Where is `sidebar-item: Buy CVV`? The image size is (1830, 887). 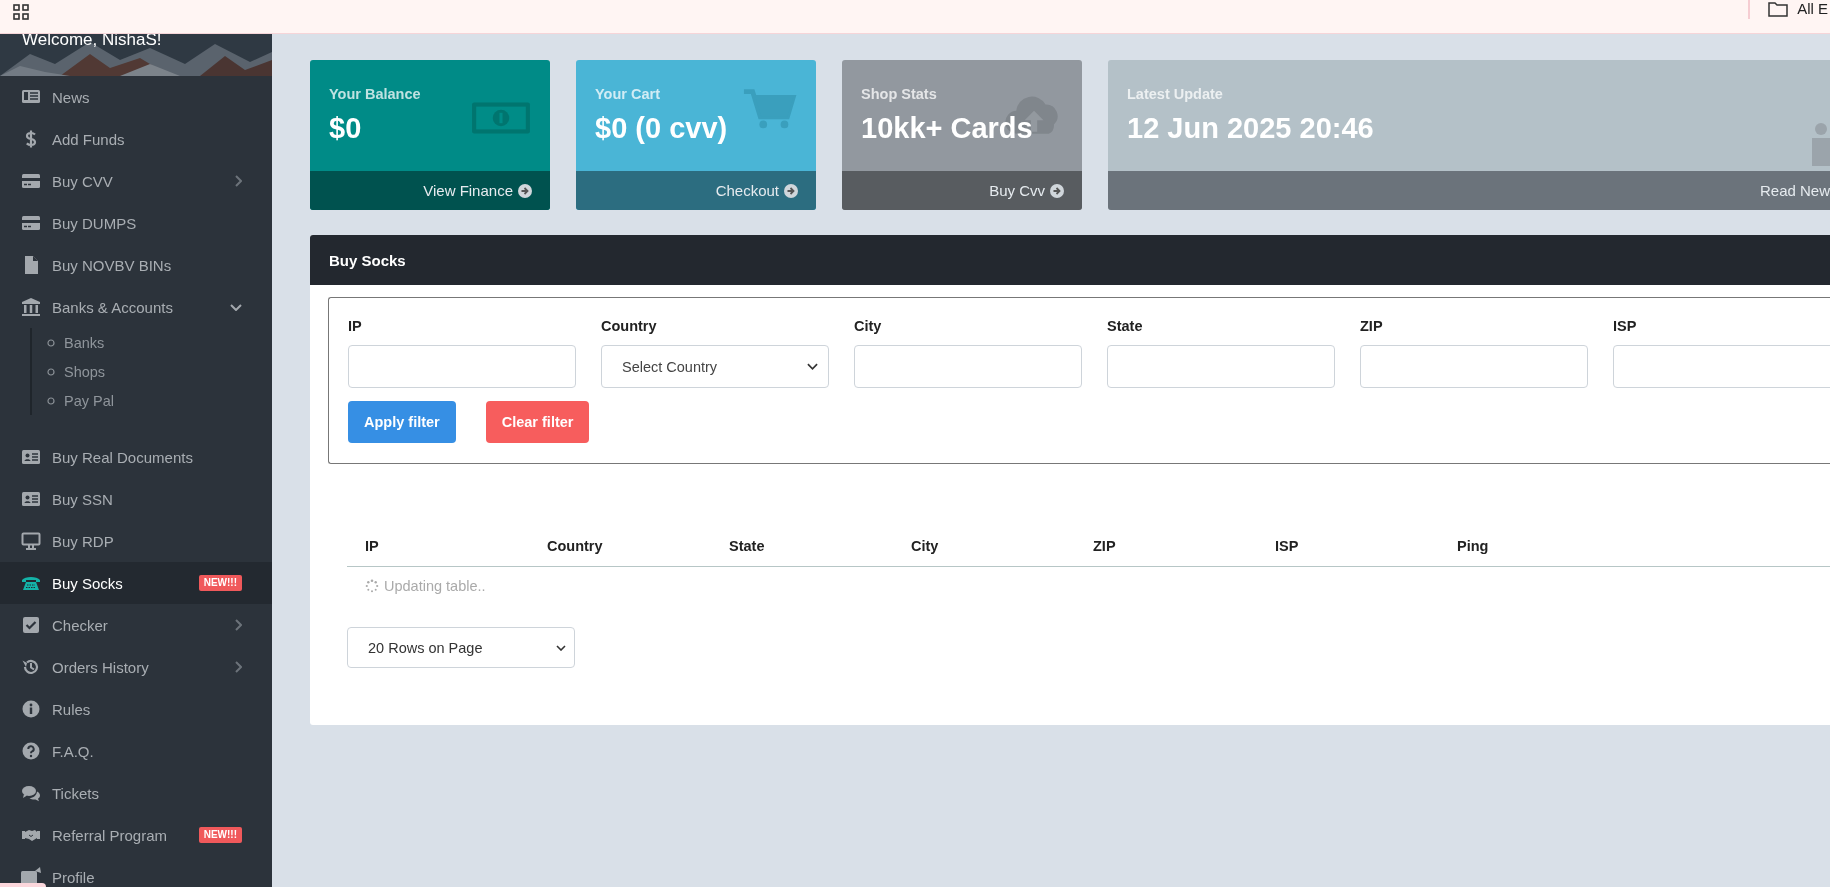
sidebar-item: Buy CVV is located at coordinates (136, 181).